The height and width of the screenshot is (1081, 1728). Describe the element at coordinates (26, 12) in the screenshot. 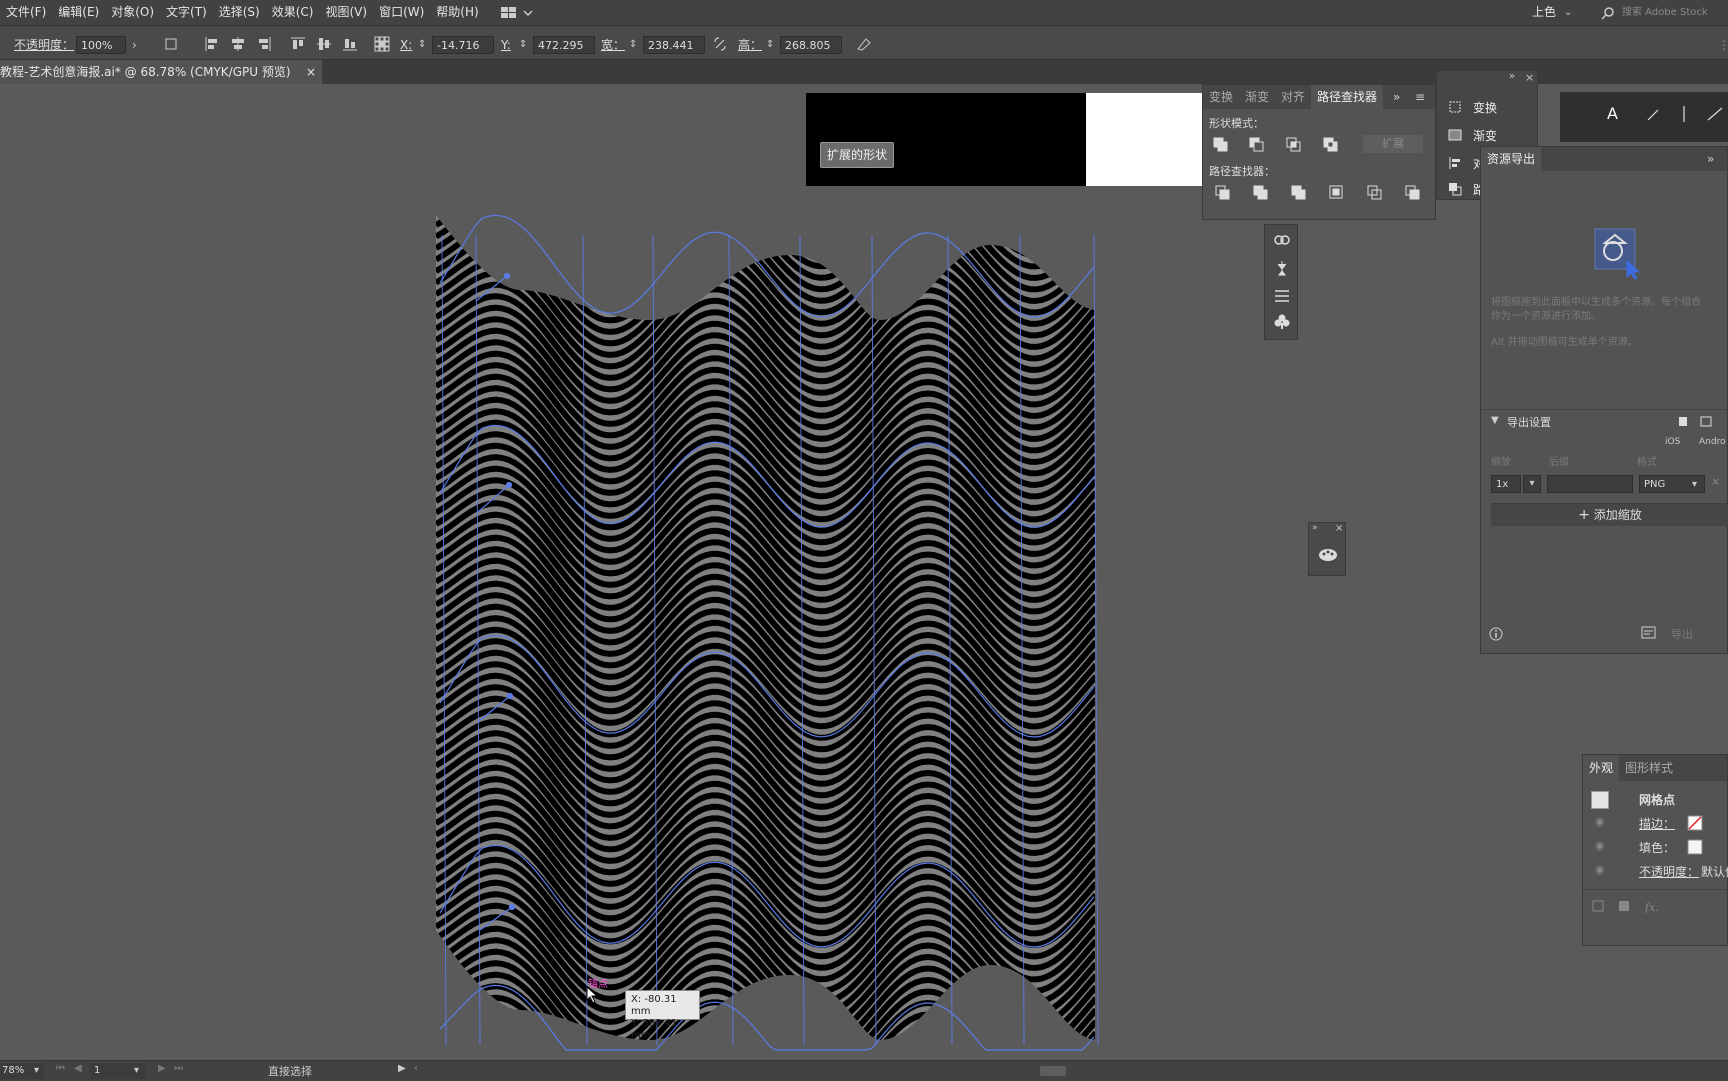

I see `menu-file: 文件(F)` at that location.